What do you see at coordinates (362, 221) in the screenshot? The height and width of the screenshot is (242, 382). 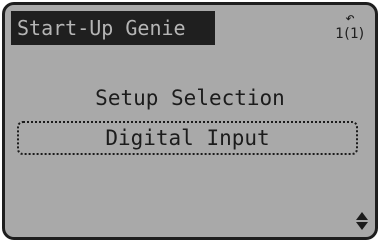 I see `up-down-arrows-icon` at bounding box center [362, 221].